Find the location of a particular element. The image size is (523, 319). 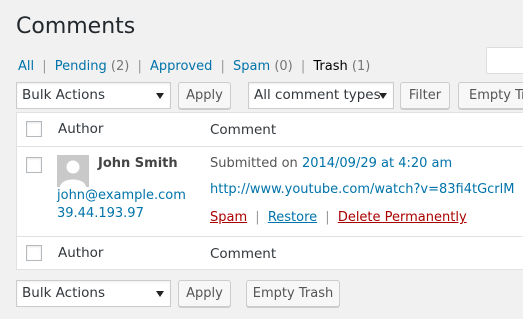

avatar-silhouette is located at coordinates (73, 171).